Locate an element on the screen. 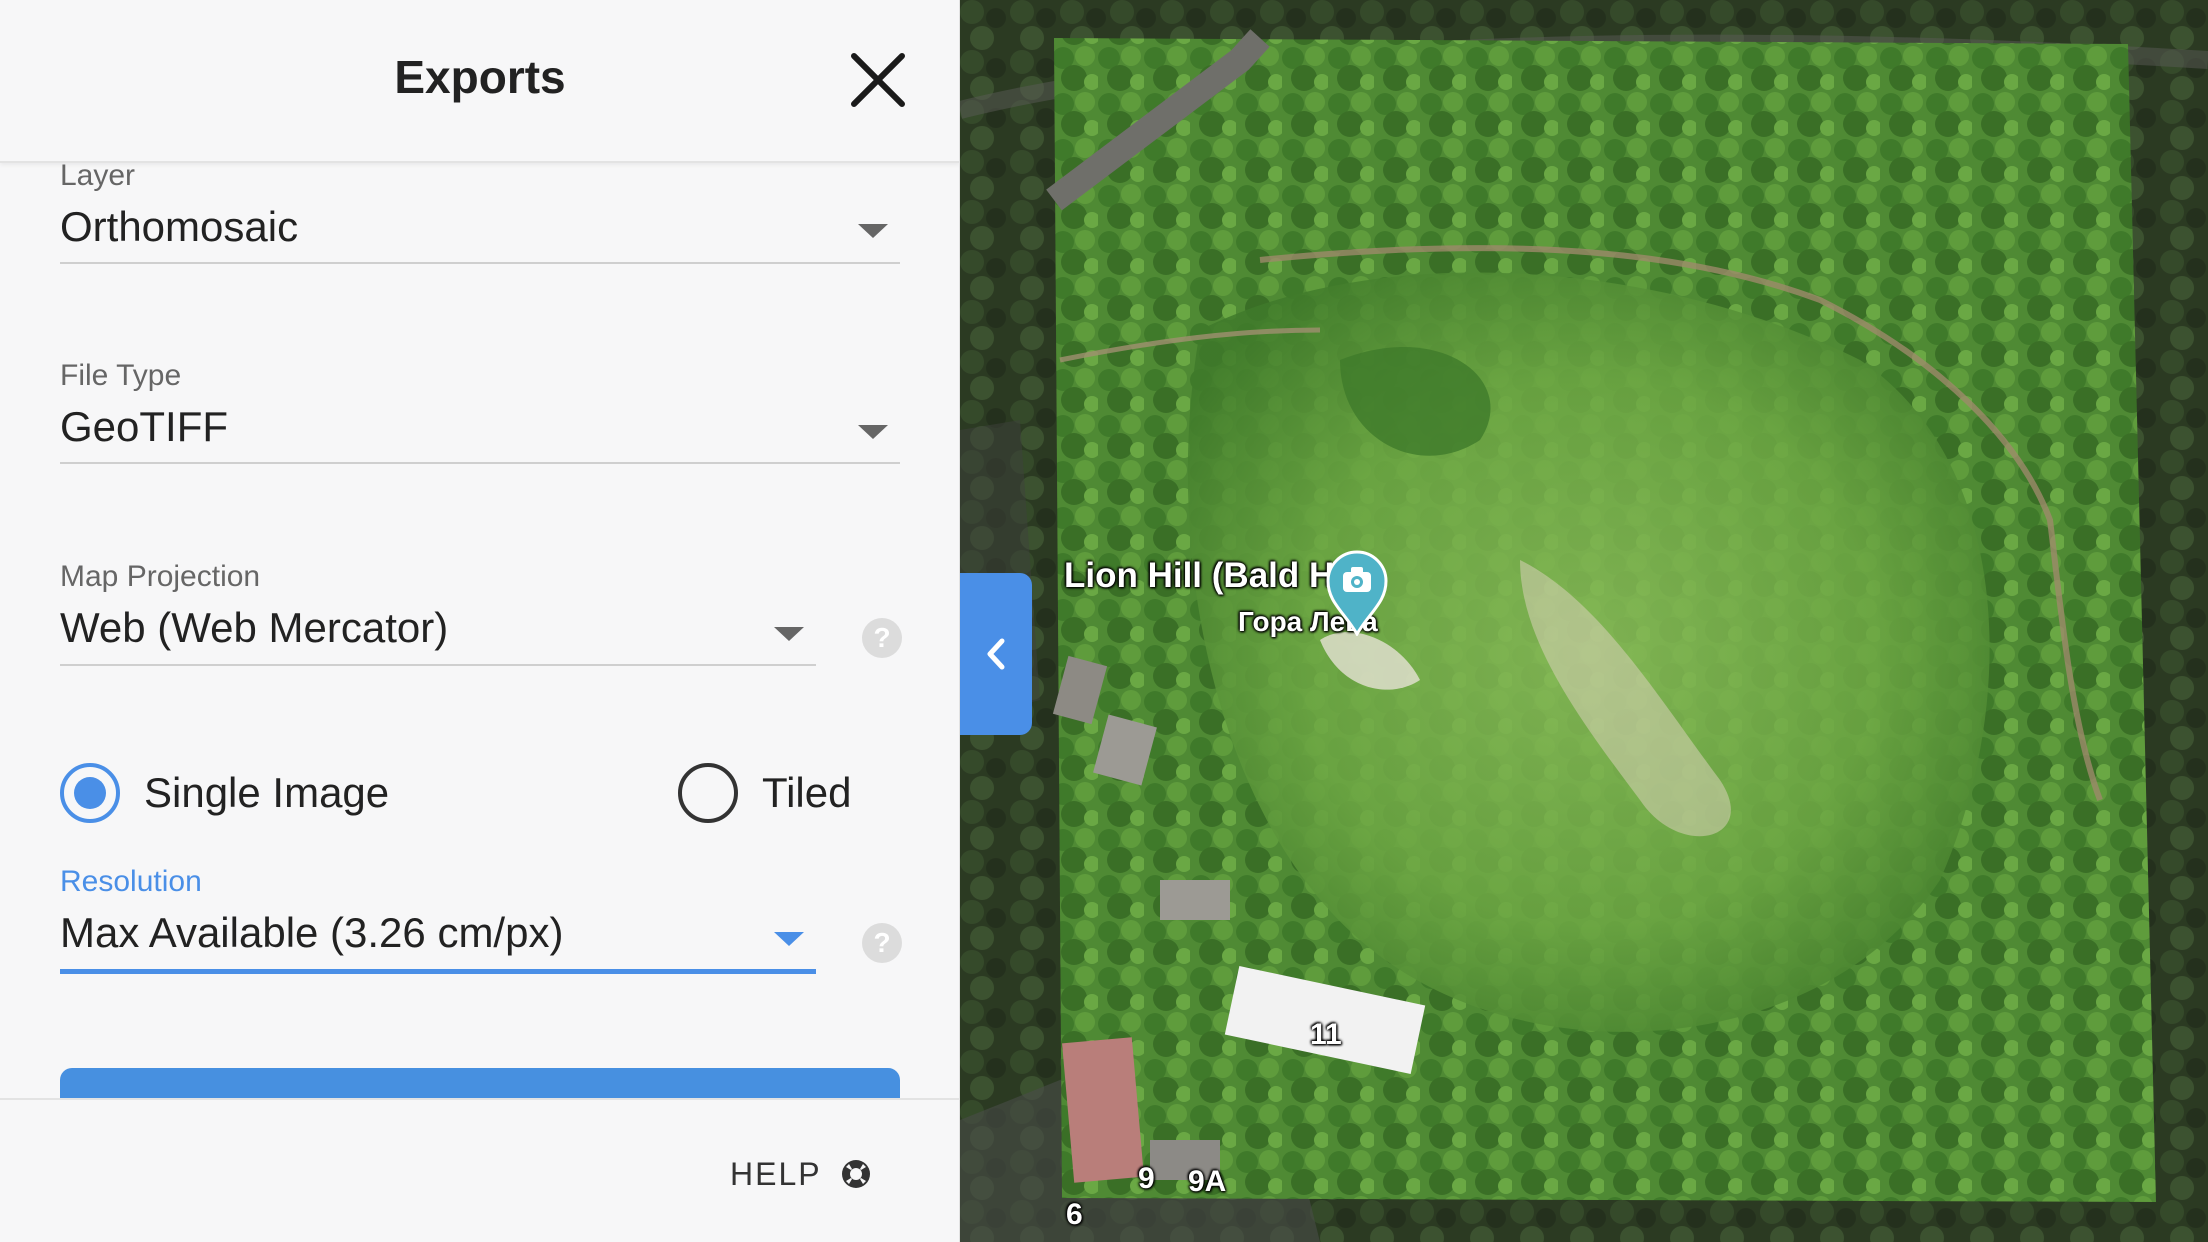 This screenshot has height=1242, width=2208. radio-selected-dot is located at coordinates (90, 793).